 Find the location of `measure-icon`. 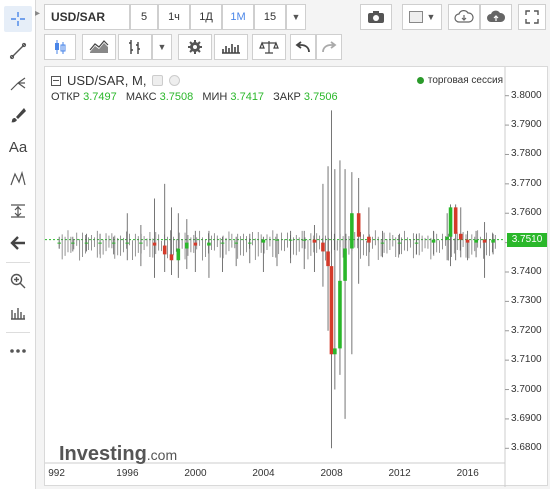

measure-icon is located at coordinates (18, 211).